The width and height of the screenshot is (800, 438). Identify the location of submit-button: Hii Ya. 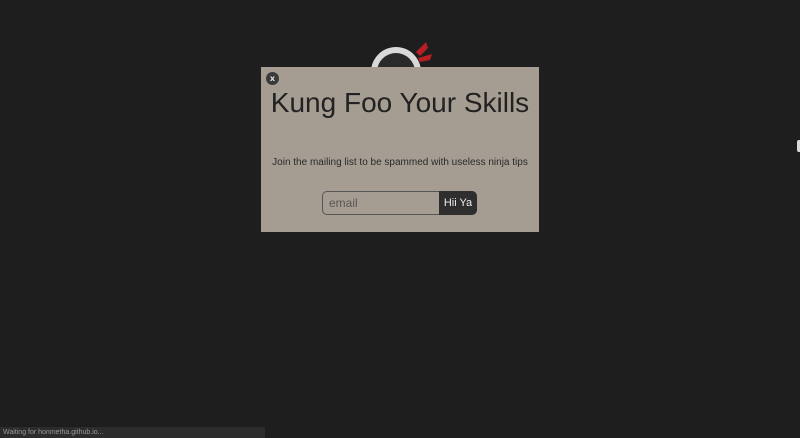
(458, 203).